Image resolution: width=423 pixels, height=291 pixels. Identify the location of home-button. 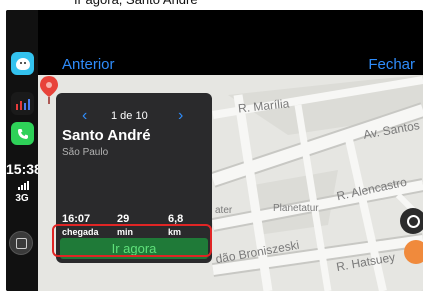
(21, 243).